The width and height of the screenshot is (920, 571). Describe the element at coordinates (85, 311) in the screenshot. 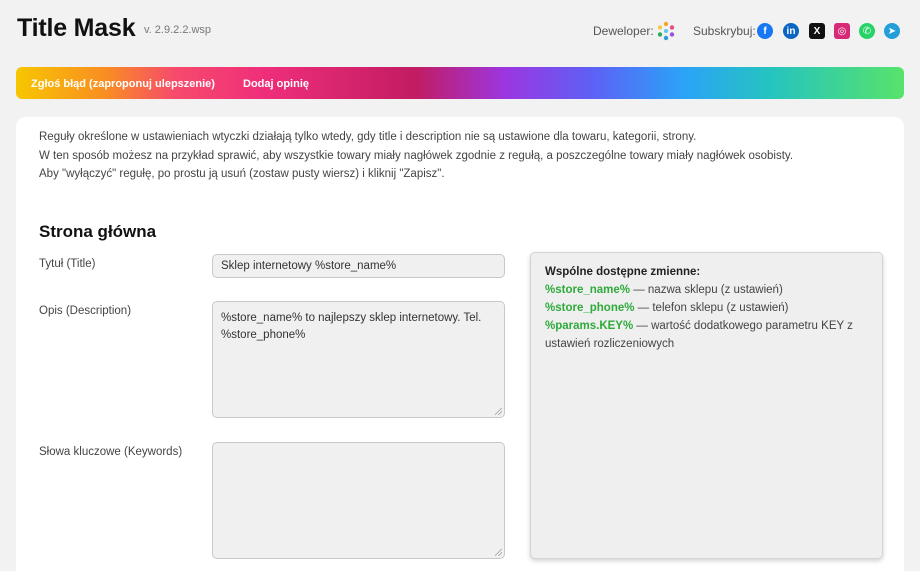

I see `description-field-label: Opis (Description)` at that location.